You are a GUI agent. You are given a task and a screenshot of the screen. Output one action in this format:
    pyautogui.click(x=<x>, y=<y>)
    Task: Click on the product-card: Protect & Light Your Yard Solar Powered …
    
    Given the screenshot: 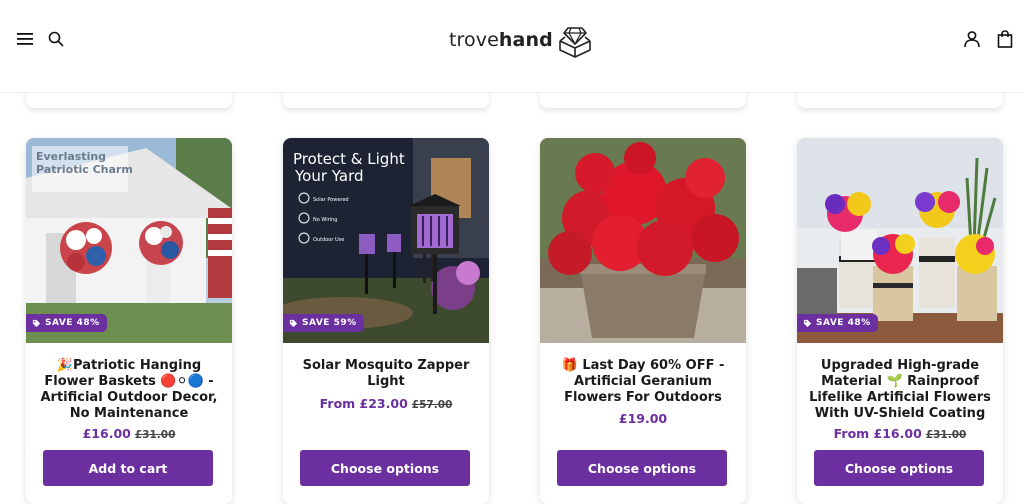 What is the action you would take?
    pyautogui.click(x=386, y=321)
    